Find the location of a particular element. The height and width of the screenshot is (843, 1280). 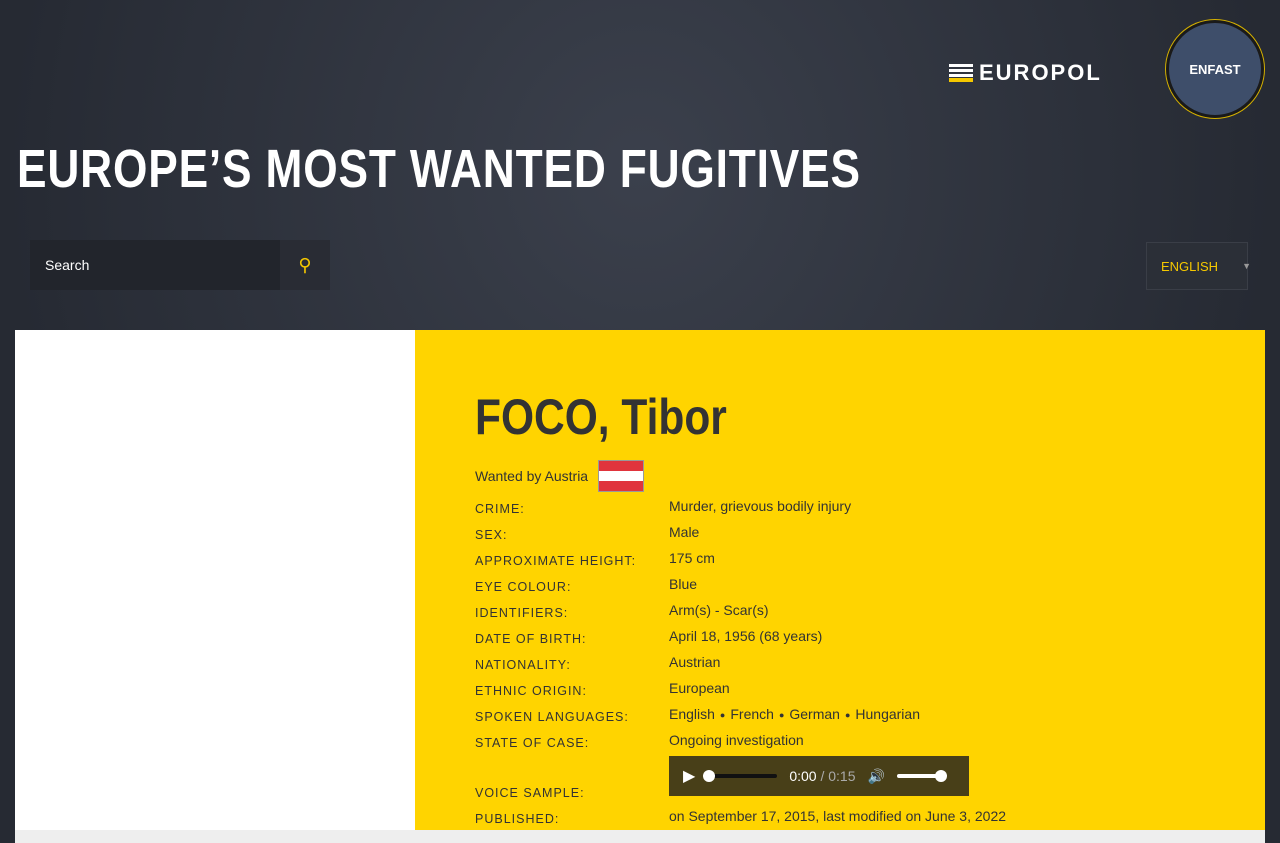

fugitive-name: FOCO, Tibor is located at coordinates (601, 417).